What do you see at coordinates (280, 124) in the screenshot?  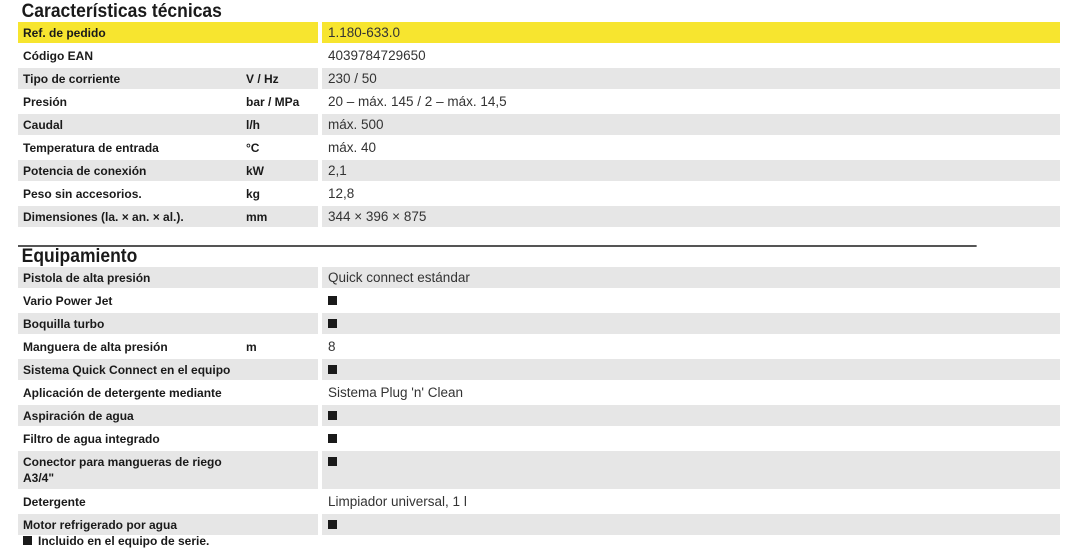 I see `row-unit: l/h` at bounding box center [280, 124].